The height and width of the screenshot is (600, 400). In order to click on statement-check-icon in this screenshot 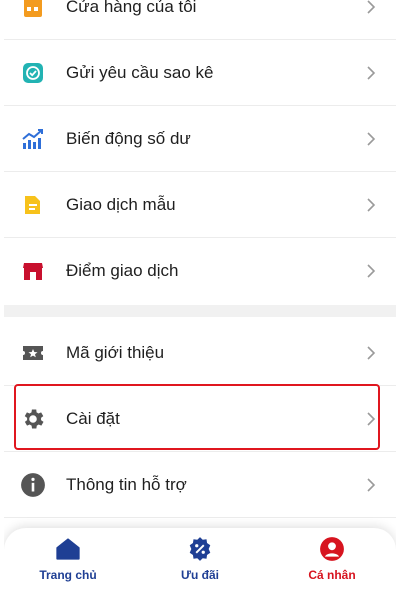, I will do `click(33, 73)`.